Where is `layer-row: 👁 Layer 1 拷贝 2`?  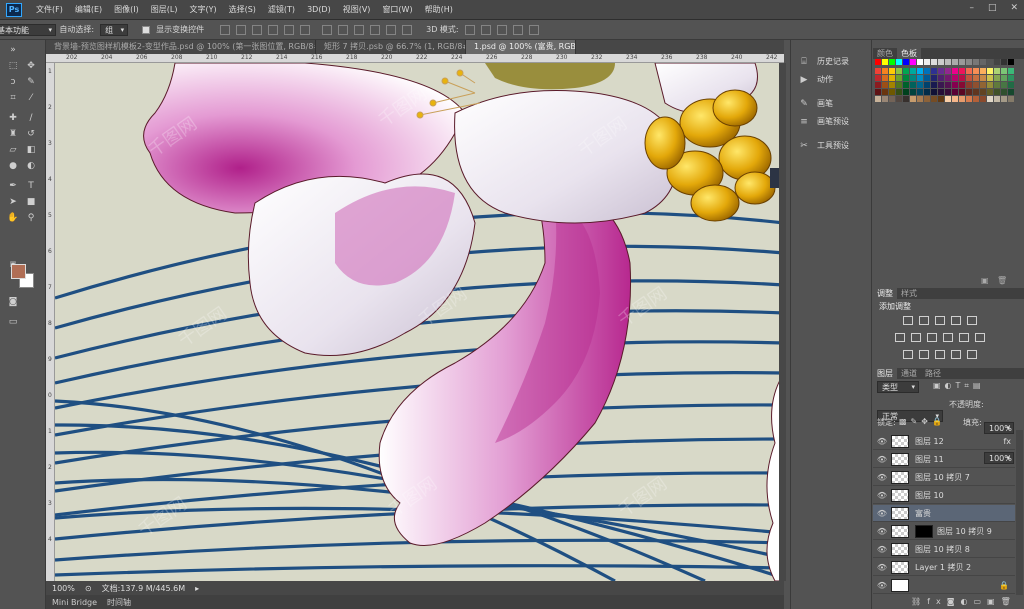 layer-row: 👁 Layer 1 拷贝 2 is located at coordinates (944, 567).